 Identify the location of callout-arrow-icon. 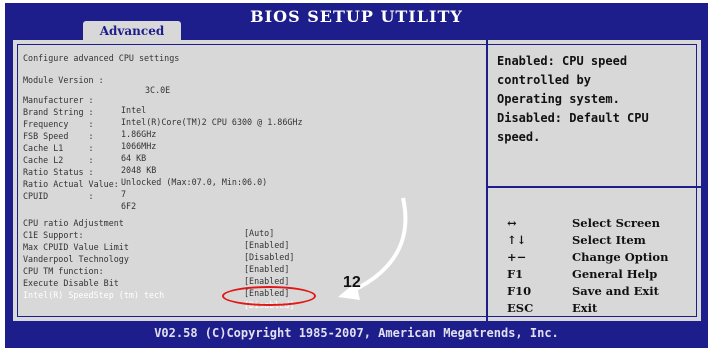
(373, 248).